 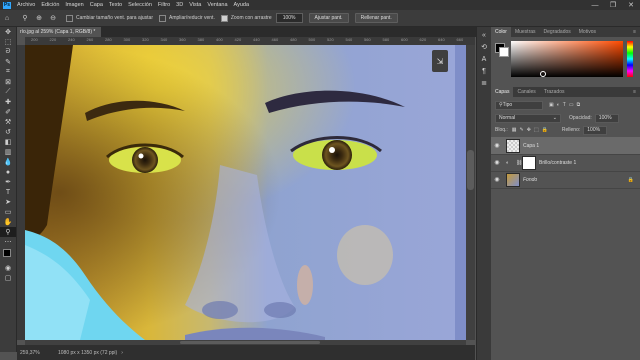 I want to click on tab-swatches: Muestras, so click(x=525, y=32).